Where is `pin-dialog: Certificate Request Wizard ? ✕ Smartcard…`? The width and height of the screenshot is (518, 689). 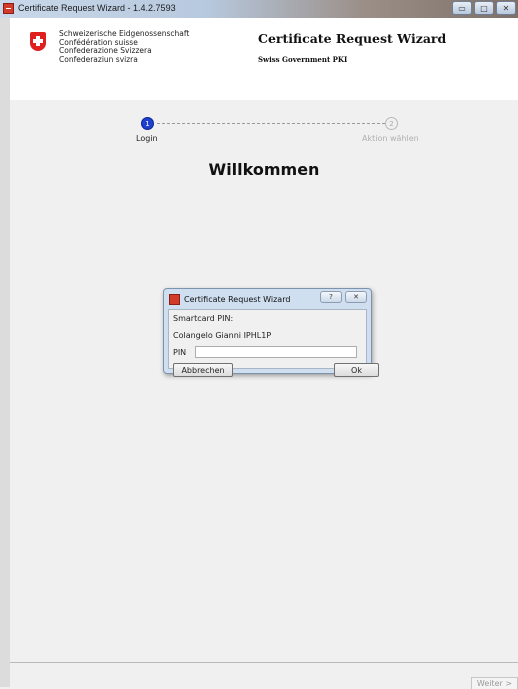 pin-dialog: Certificate Request Wizard ? ✕ Smartcard… is located at coordinates (271, 332).